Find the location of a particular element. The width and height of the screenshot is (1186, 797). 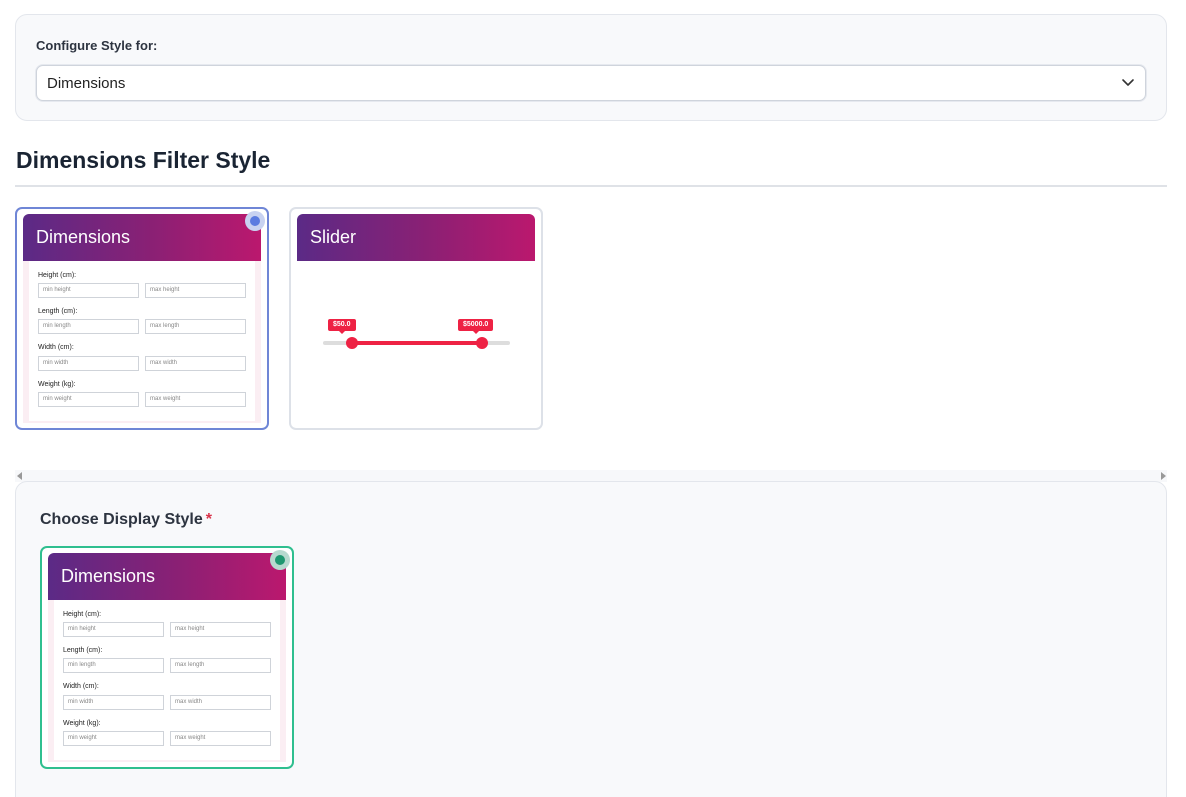

filter-style-card-slider: Slider $50.0 $5000.0 is located at coordinates (416, 318).